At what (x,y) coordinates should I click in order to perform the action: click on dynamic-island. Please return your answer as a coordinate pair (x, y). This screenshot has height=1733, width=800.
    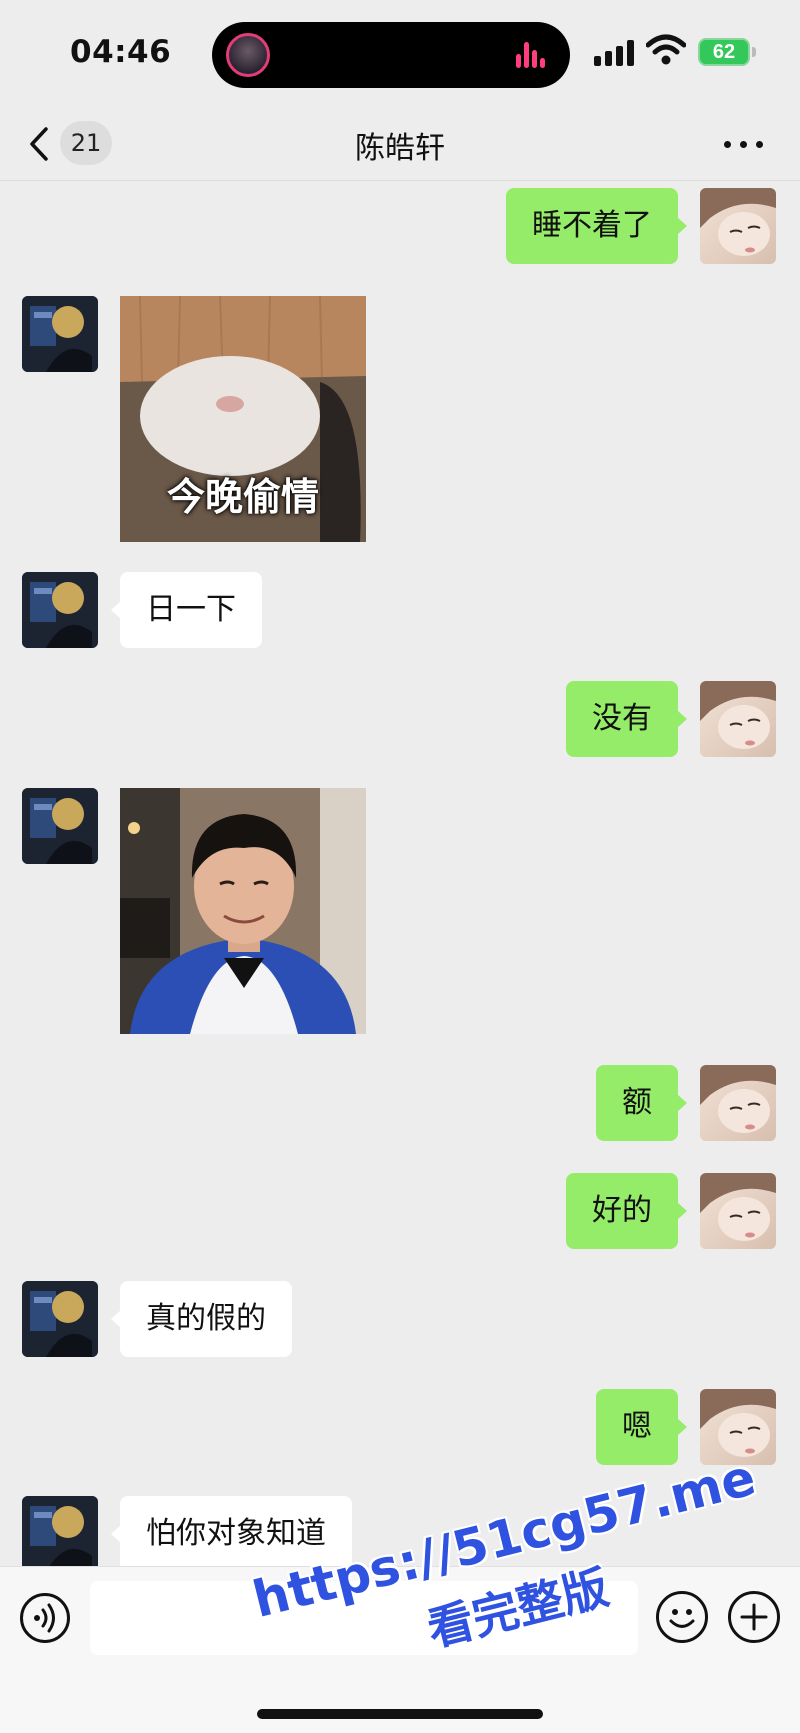
    Looking at the image, I should click on (391, 55).